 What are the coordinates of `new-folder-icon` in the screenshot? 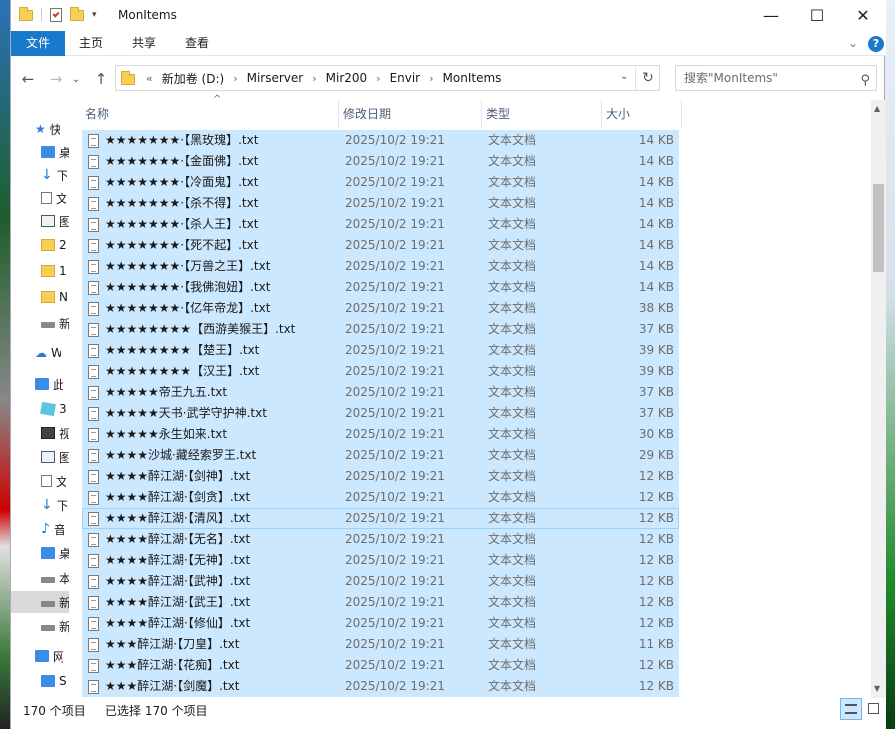 It's located at (77, 13).